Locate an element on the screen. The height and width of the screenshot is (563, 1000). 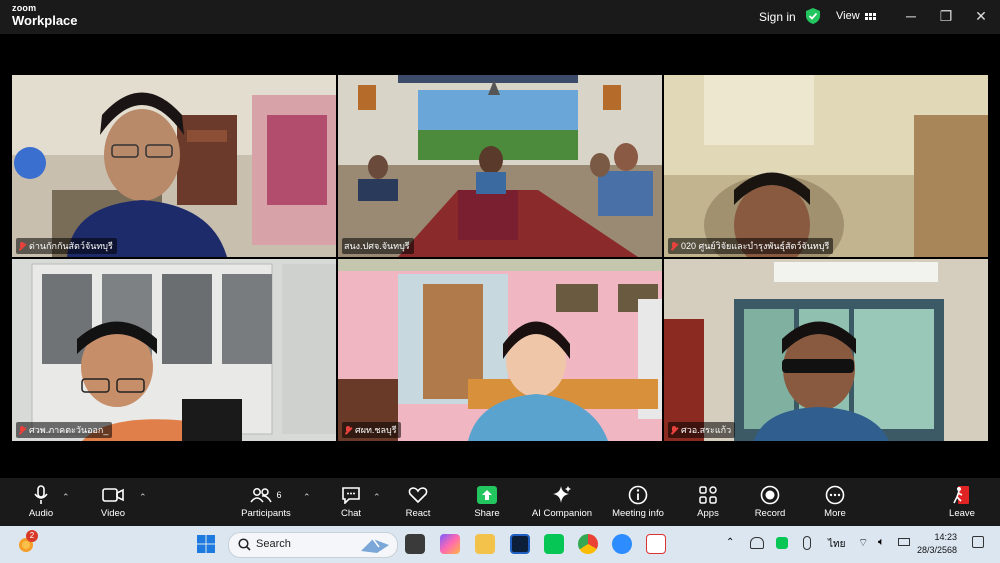
video-label: Video is located at coordinates (113, 513).